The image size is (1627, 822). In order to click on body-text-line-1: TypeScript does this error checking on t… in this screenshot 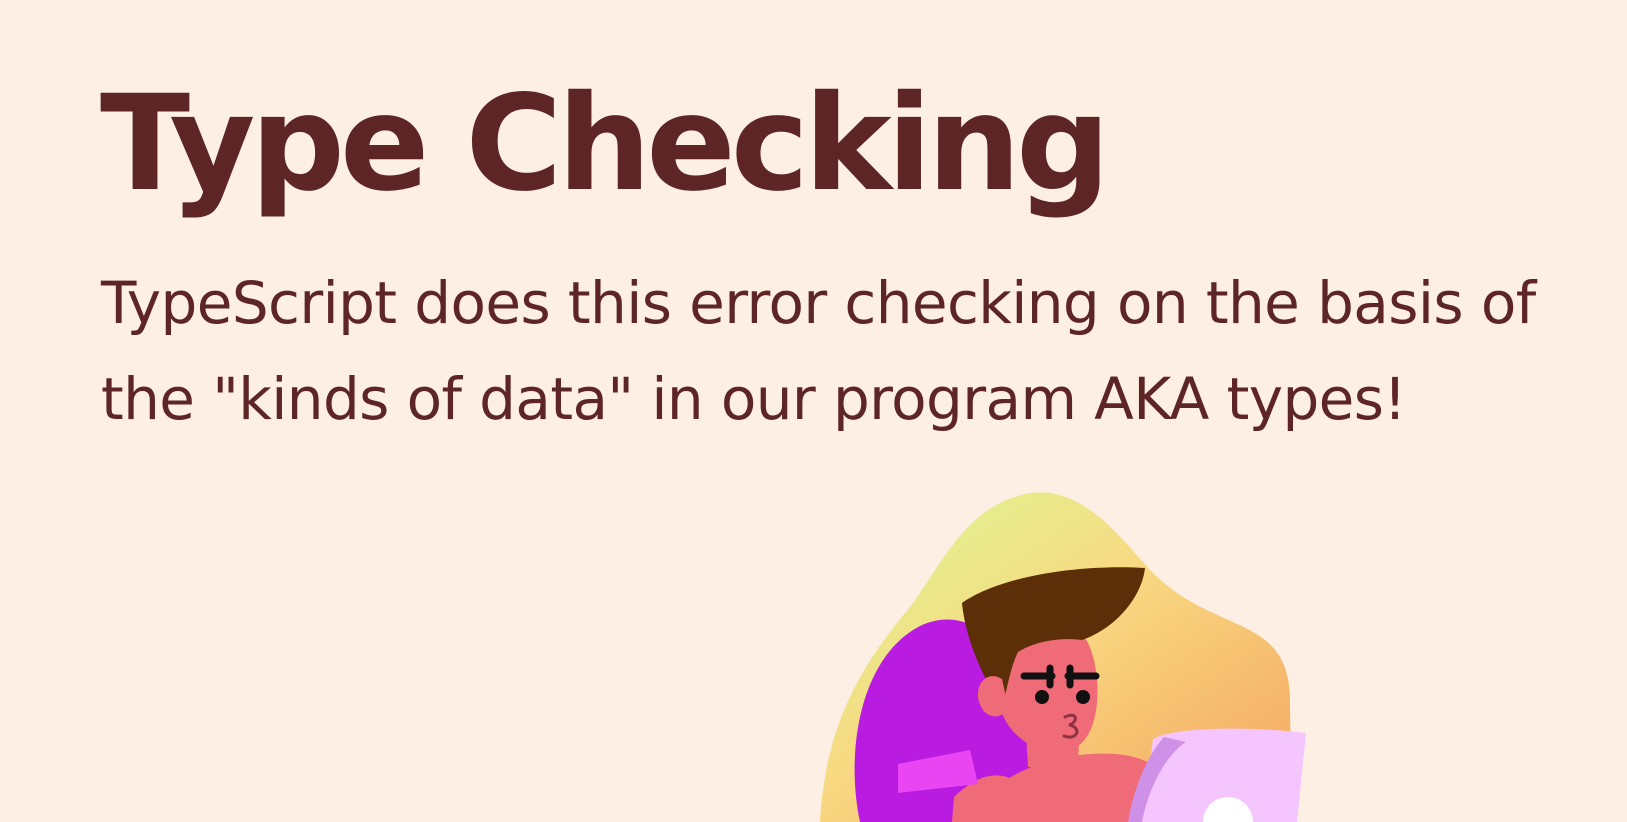, I will do `click(818, 303)`.